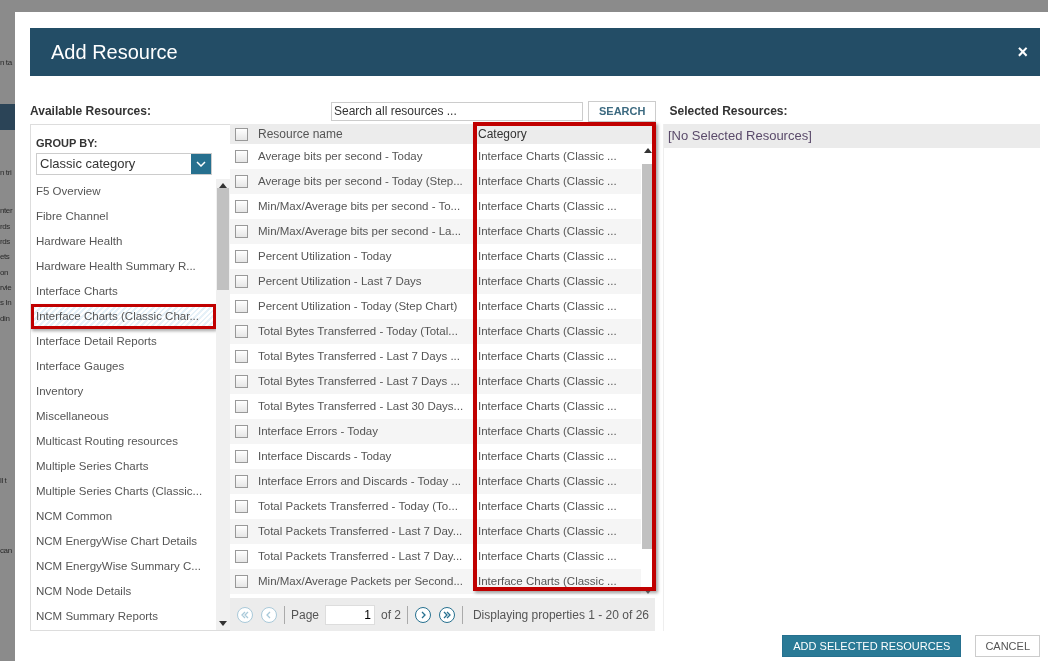 The image size is (1048, 661). Describe the element at coordinates (123, 216) in the screenshot. I see `group-item: Fibre Channel` at that location.